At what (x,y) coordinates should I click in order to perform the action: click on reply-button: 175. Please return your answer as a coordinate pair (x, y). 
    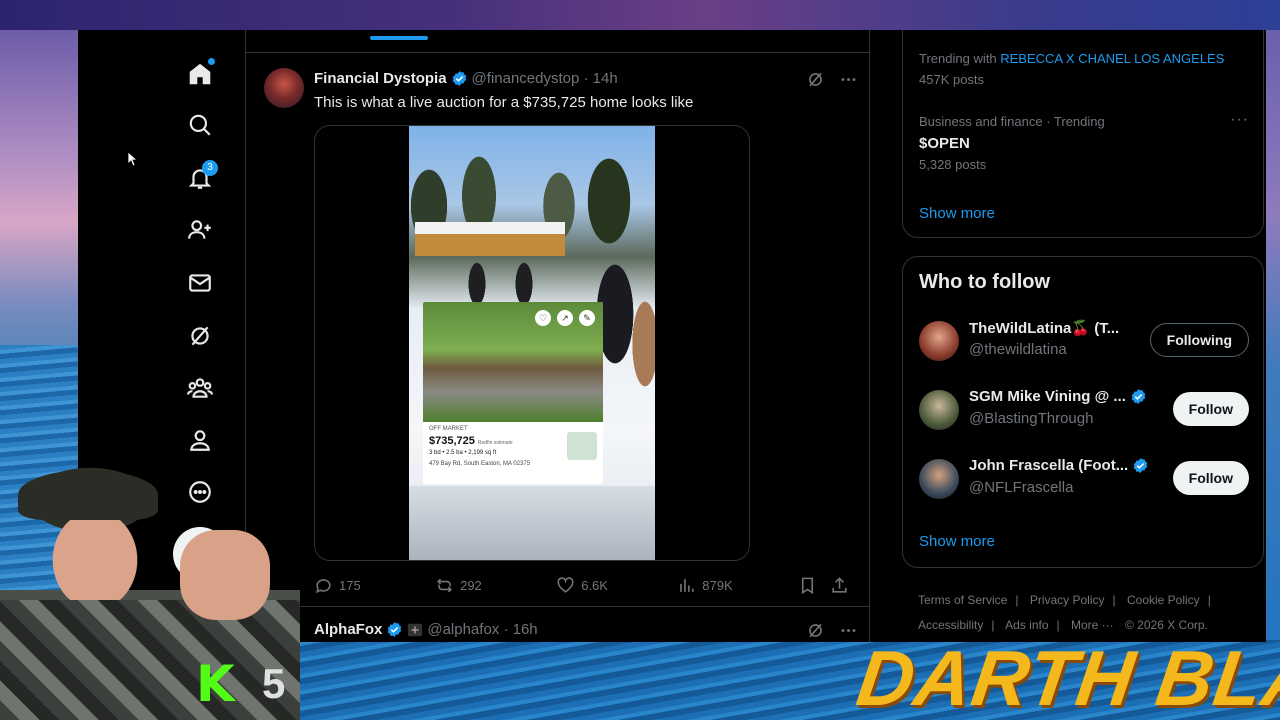
    Looking at the image, I should click on (374, 585).